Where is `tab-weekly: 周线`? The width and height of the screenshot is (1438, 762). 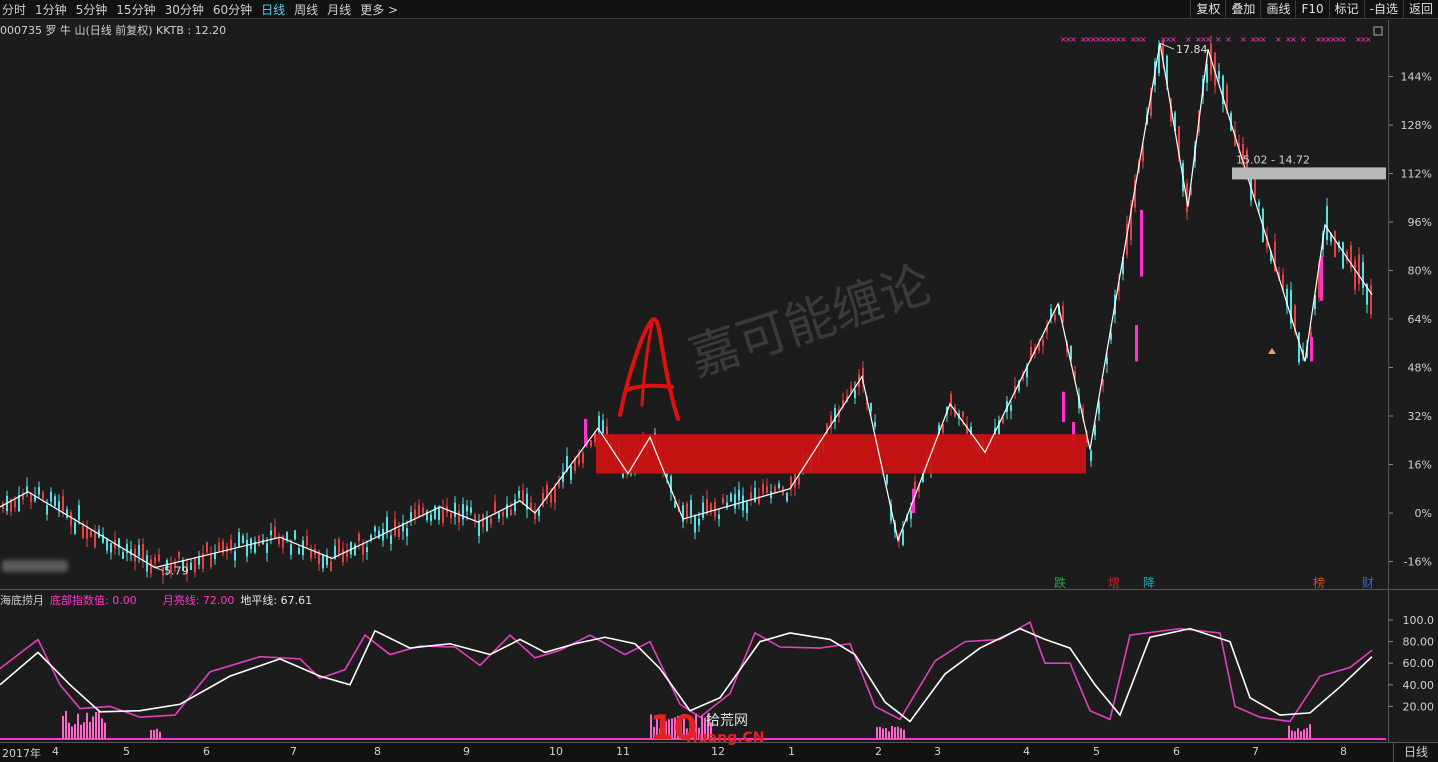
tab-weekly: 周线 is located at coordinates (306, 9).